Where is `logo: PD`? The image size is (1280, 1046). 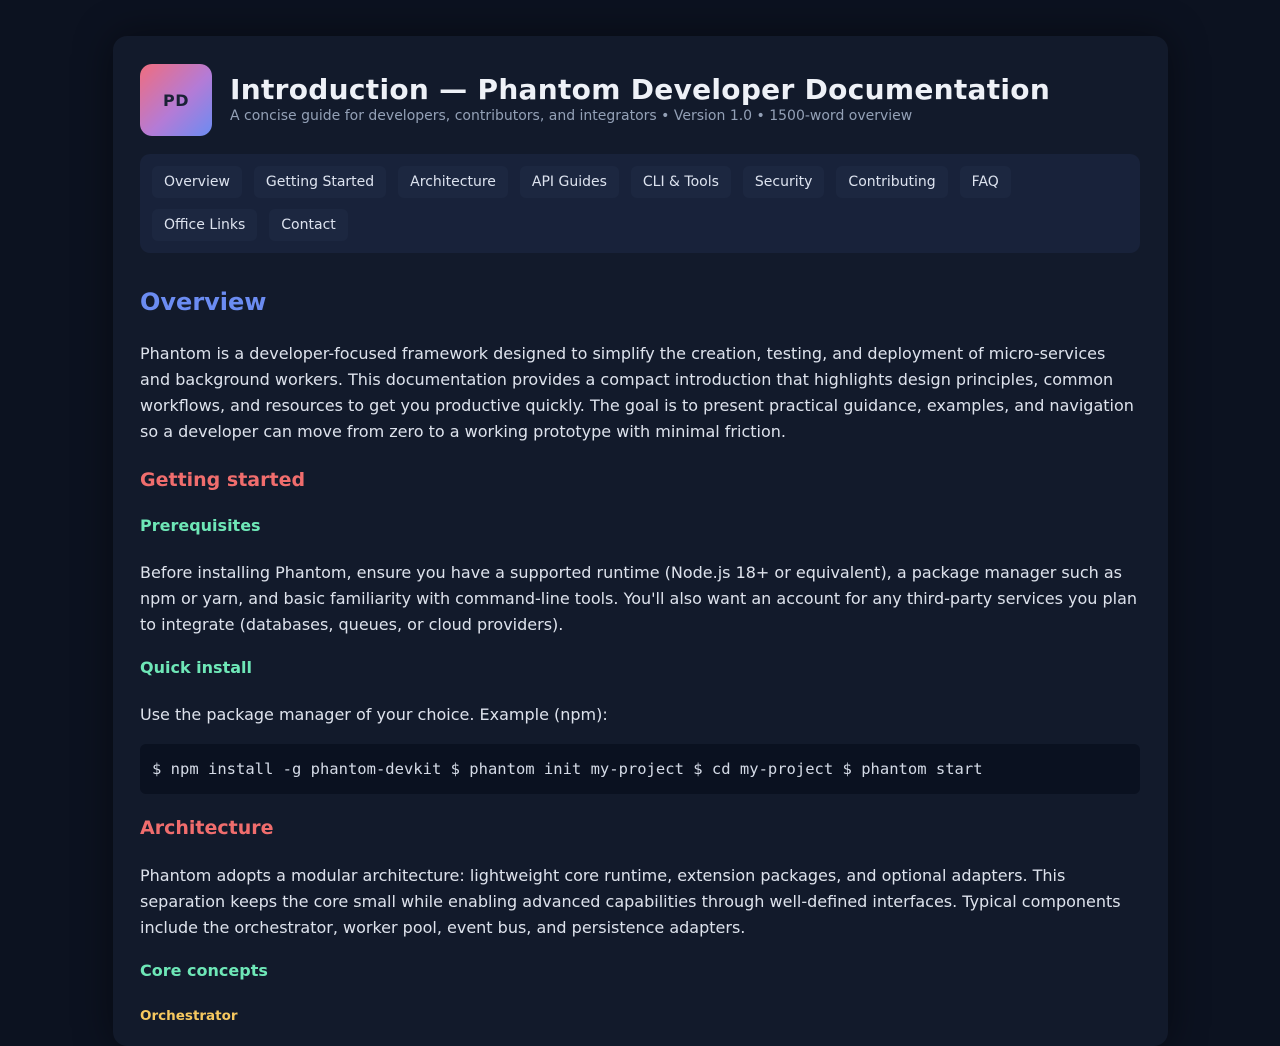
logo: PD is located at coordinates (176, 100).